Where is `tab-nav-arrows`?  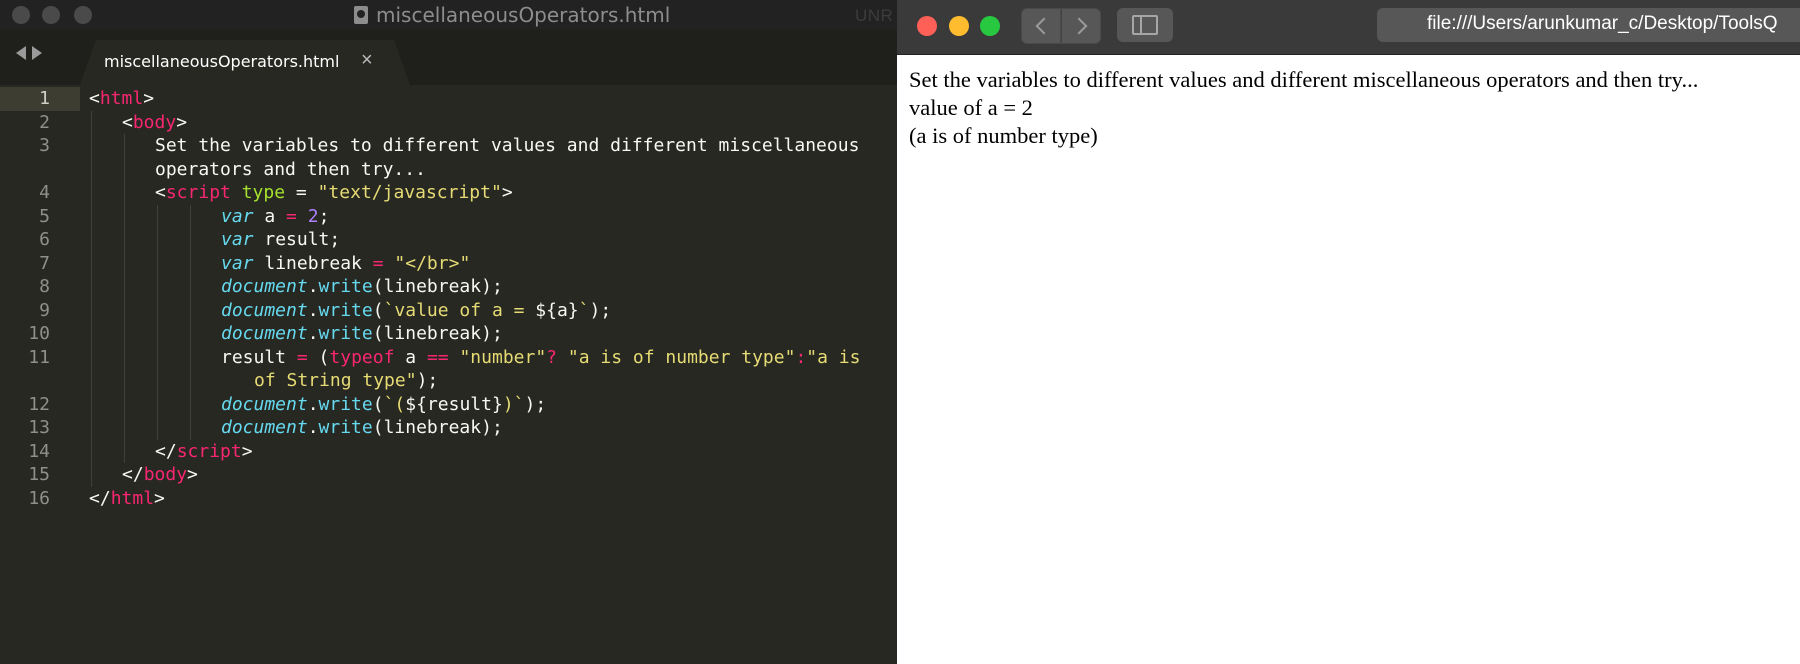 tab-nav-arrows is located at coordinates (29, 53).